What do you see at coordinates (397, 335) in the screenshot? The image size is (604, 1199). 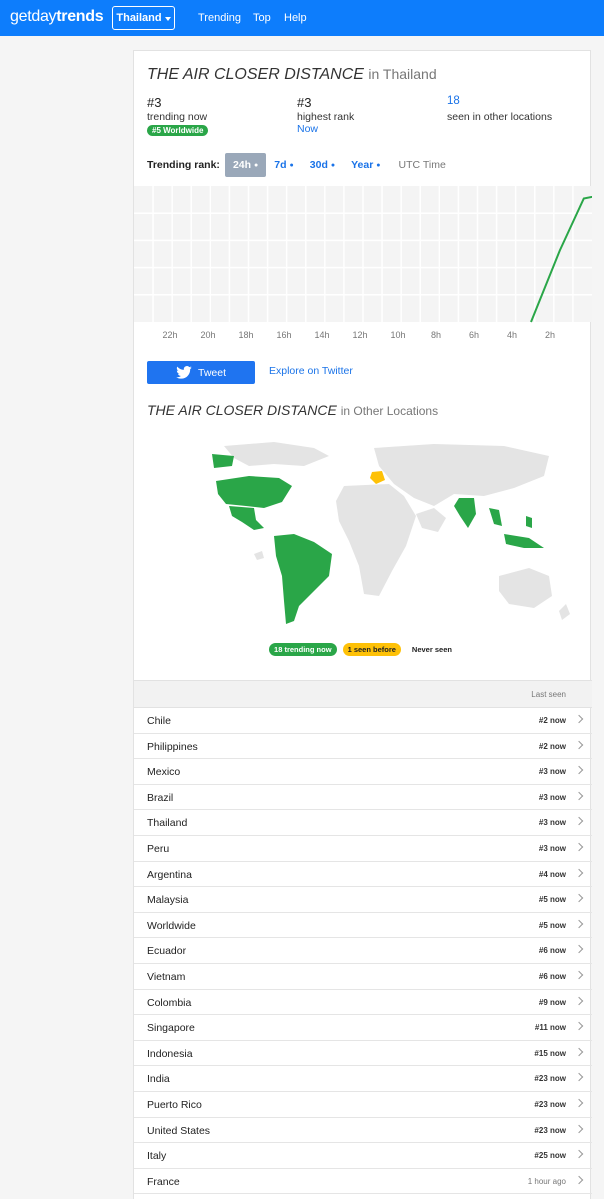 I see `x-tick-label: 10h` at bounding box center [397, 335].